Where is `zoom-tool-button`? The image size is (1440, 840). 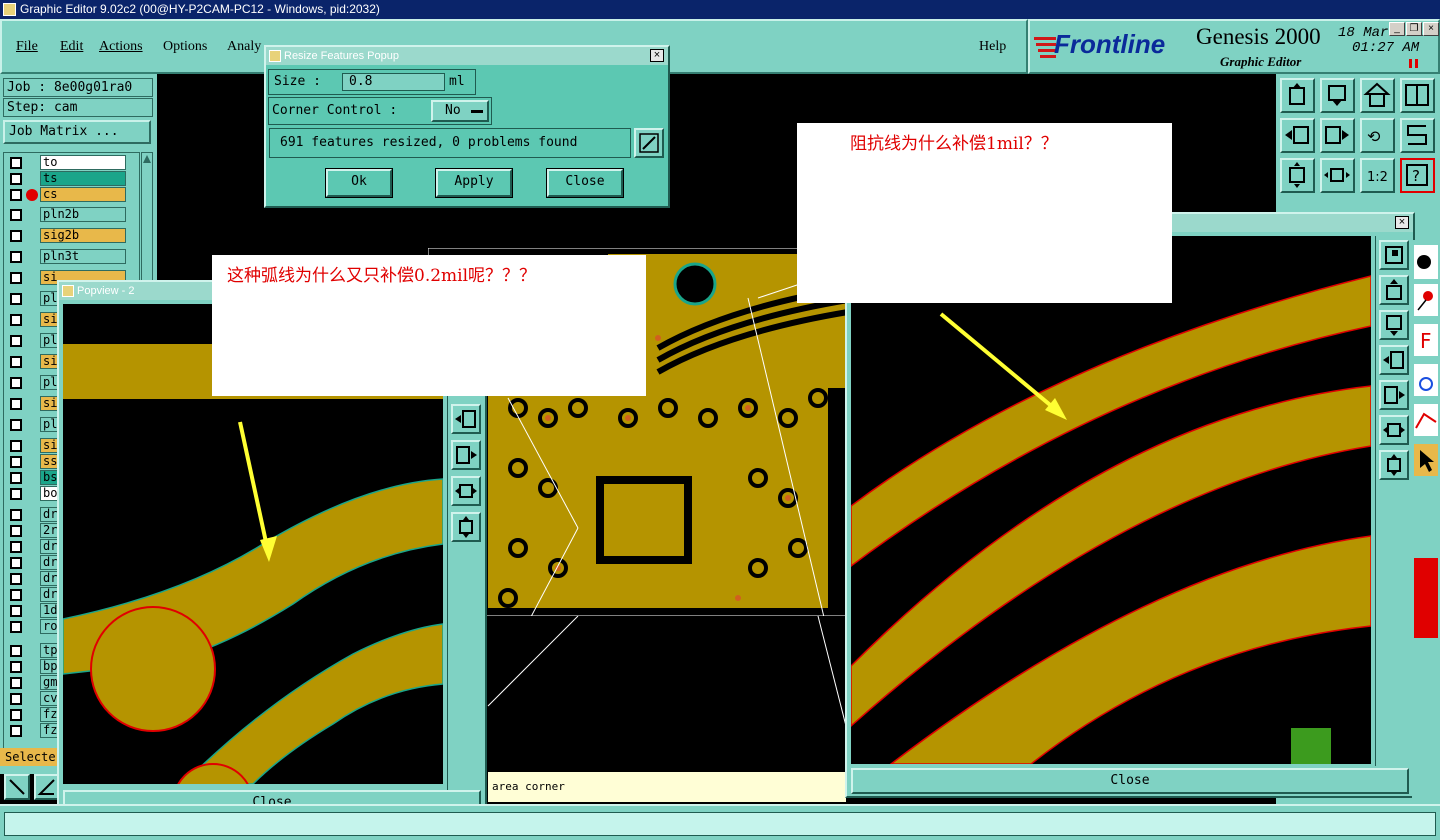 zoom-tool-button is located at coordinates (17, 787).